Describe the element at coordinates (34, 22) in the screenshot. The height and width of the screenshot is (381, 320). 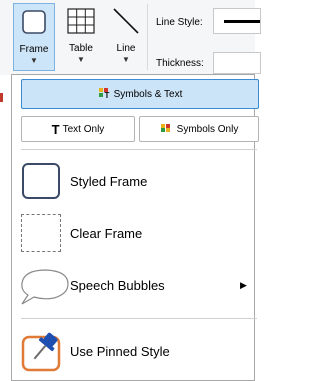
I see `frame-icon` at that location.